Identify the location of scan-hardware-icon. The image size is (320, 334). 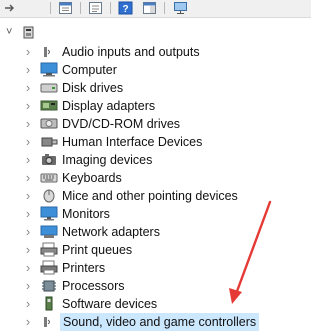
(180, 8).